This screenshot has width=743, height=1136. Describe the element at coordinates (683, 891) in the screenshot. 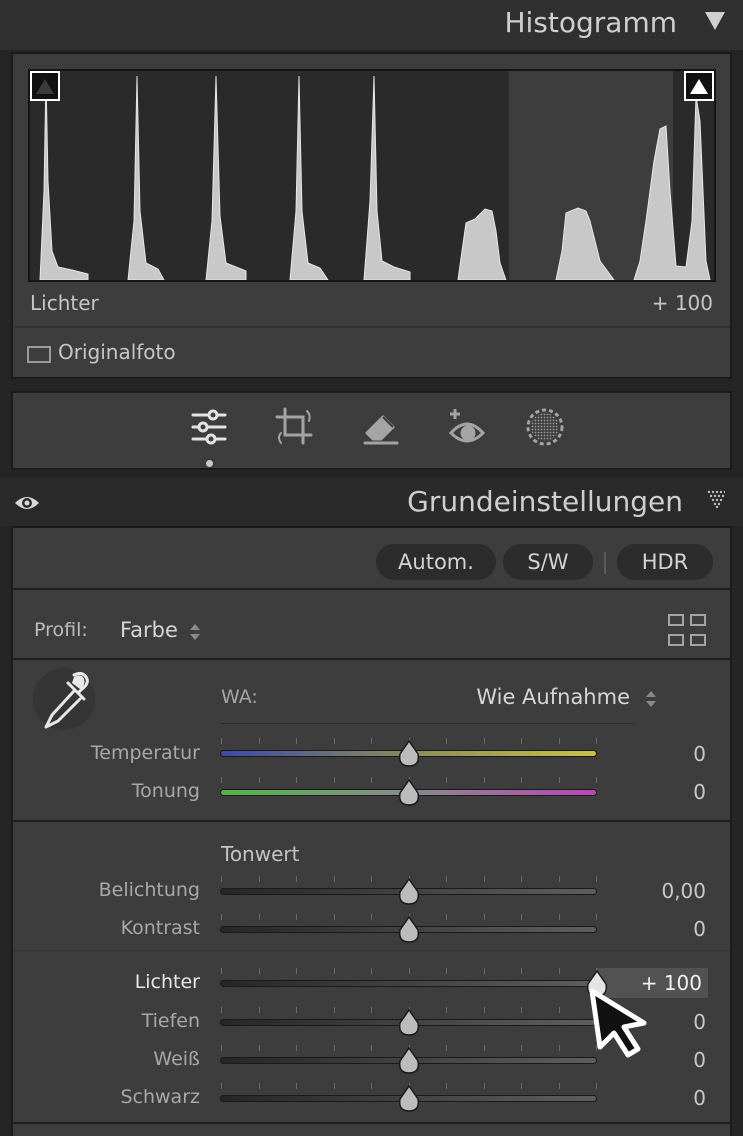

I see `exposure-value: 0,00` at that location.